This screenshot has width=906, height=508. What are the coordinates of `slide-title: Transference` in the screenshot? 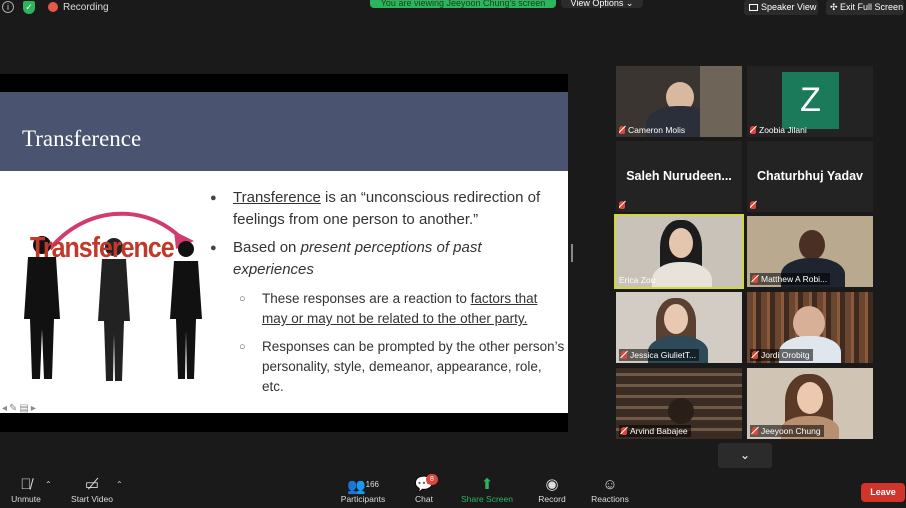 It's located at (82, 138).